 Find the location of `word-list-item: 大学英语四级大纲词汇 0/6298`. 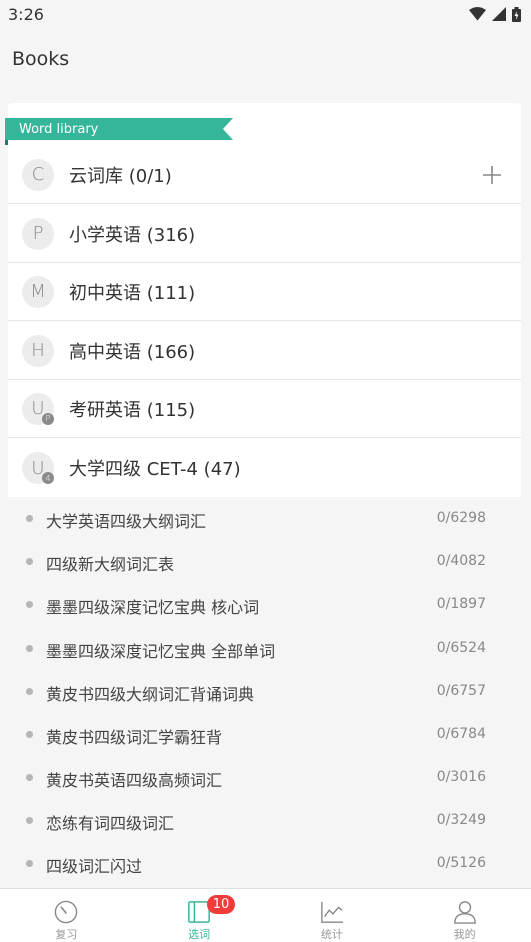

word-list-item: 大学英语四级大纲词汇 0/6298 is located at coordinates (265, 518).